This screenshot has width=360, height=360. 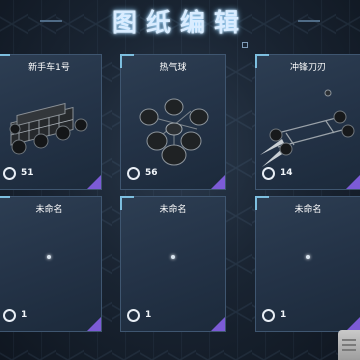 I want to click on part-count: 14, so click(x=286, y=173).